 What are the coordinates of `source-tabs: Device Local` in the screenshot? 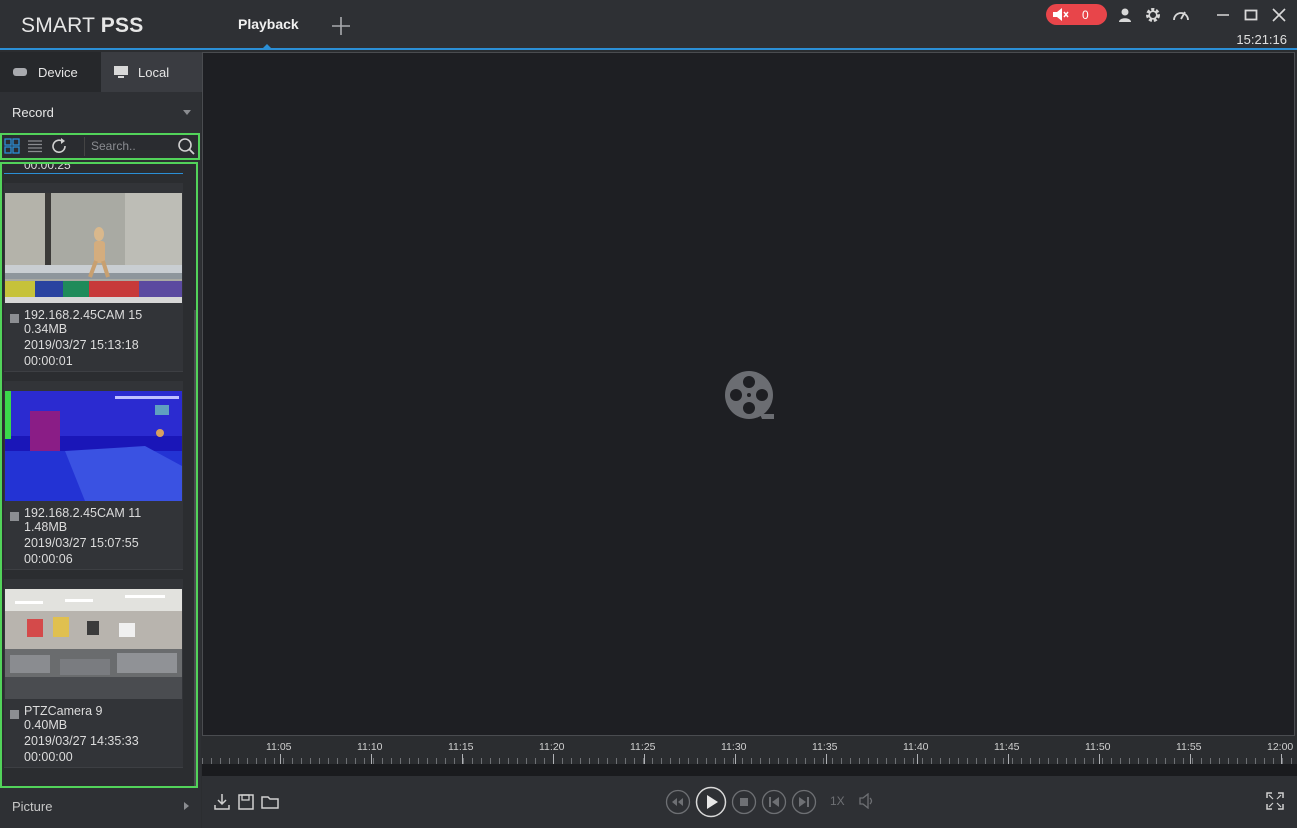 It's located at (101, 72).